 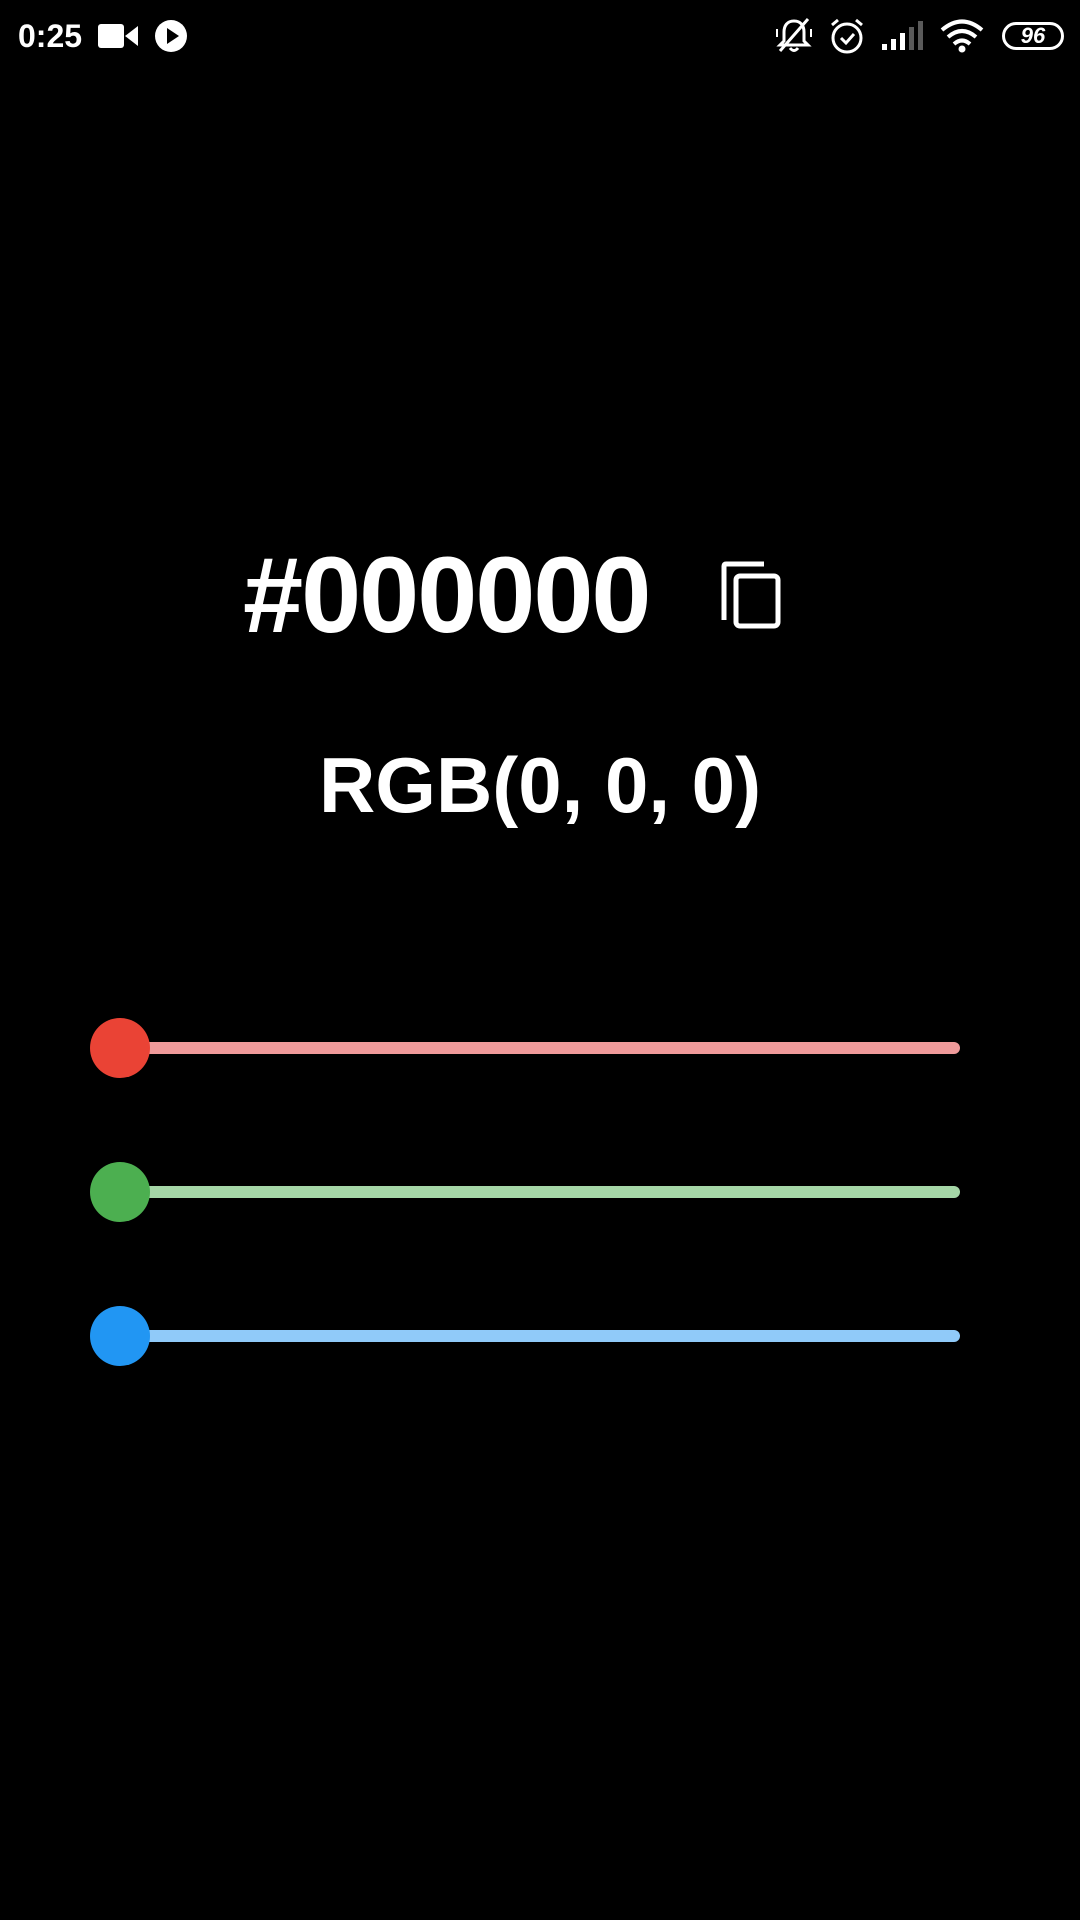 What do you see at coordinates (120, 1048) in the screenshot?
I see `red-slider-thumb` at bounding box center [120, 1048].